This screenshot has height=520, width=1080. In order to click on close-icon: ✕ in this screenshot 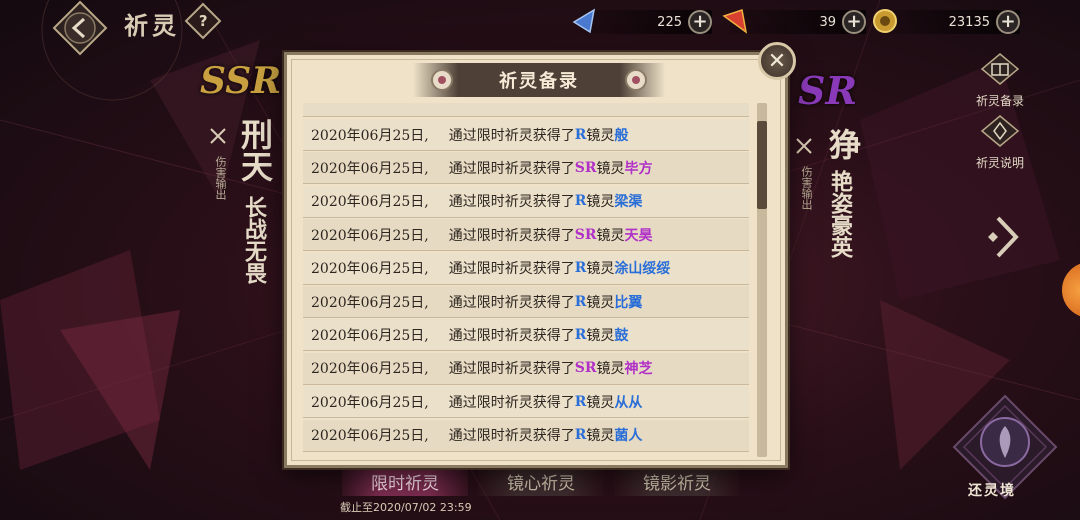, I will do `click(777, 61)`.